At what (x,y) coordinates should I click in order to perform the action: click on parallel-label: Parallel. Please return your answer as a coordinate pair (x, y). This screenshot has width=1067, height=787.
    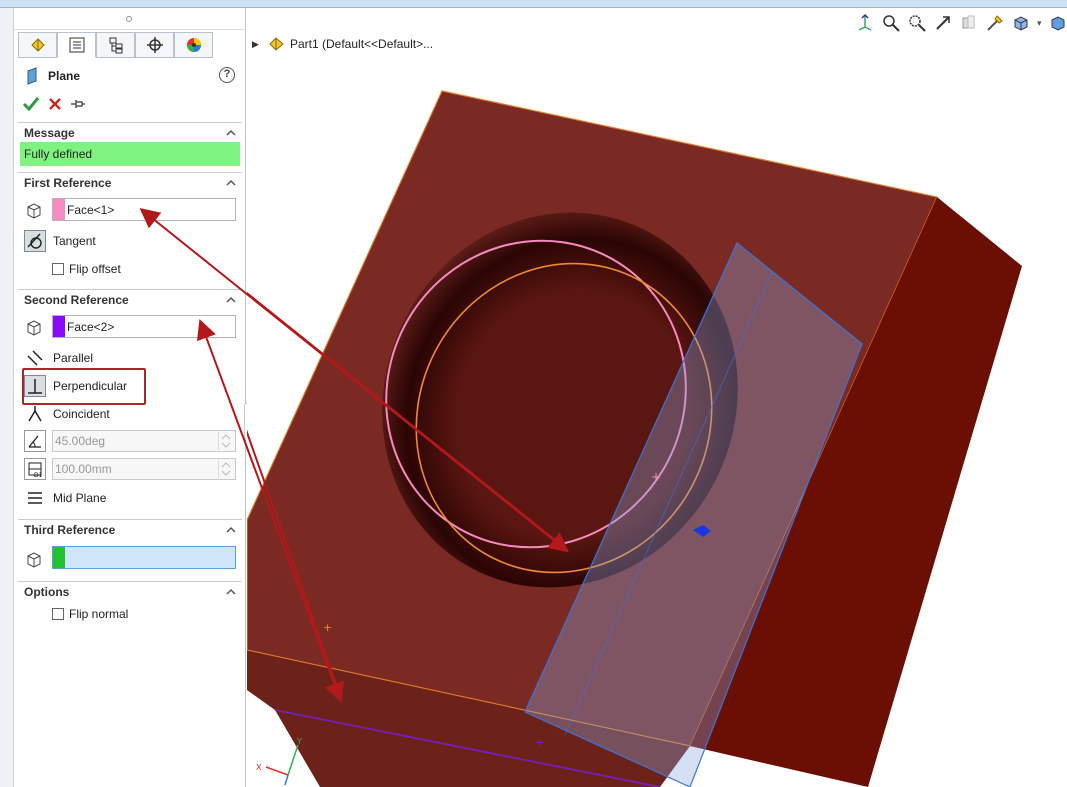
    Looking at the image, I should click on (73, 358).